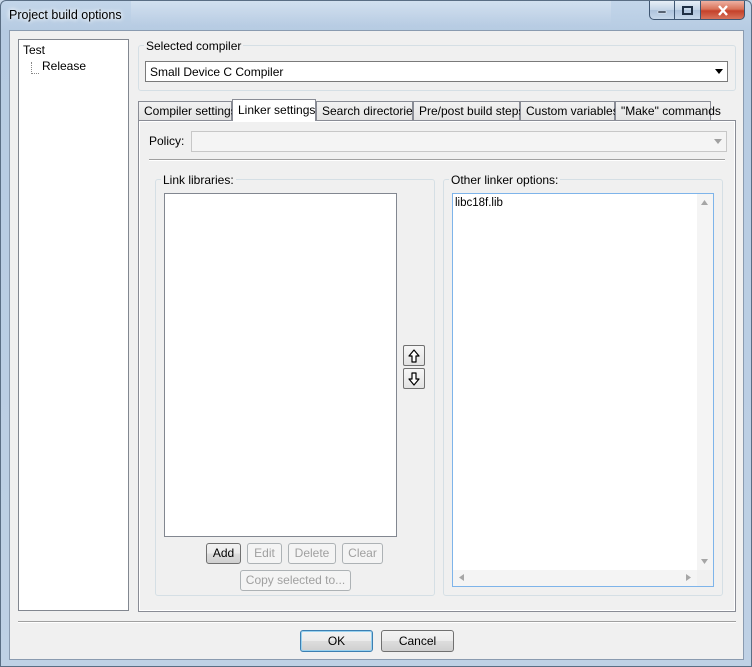  I want to click on window-controls, so click(697, 11).